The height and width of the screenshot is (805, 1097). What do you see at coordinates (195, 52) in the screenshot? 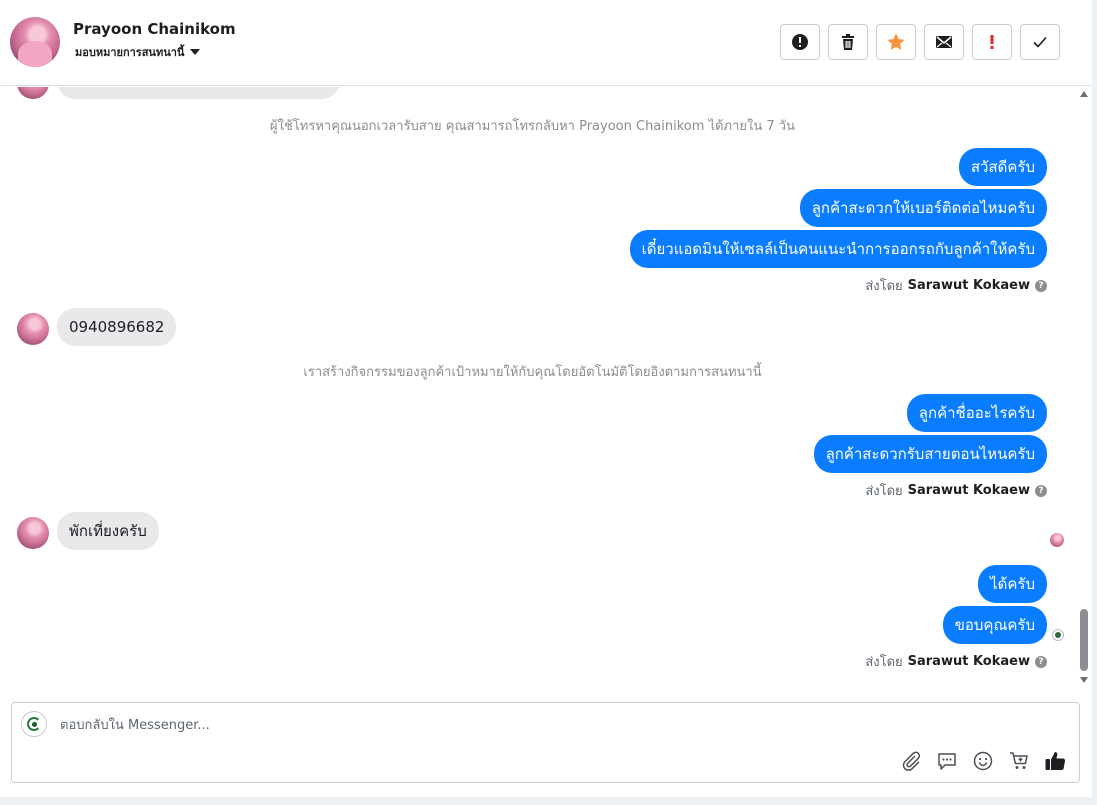
I see `caret-down-icon` at bounding box center [195, 52].